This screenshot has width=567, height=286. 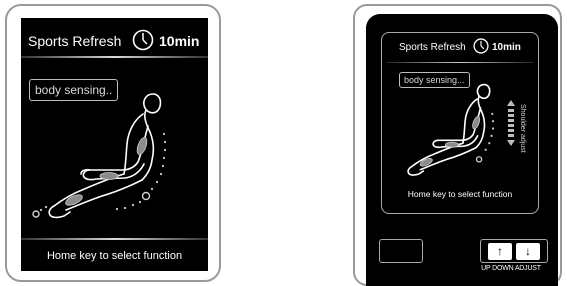 What do you see at coordinates (522, 128) in the screenshot?
I see `shoulder-adjust-label: Shoulder adjust` at bounding box center [522, 128].